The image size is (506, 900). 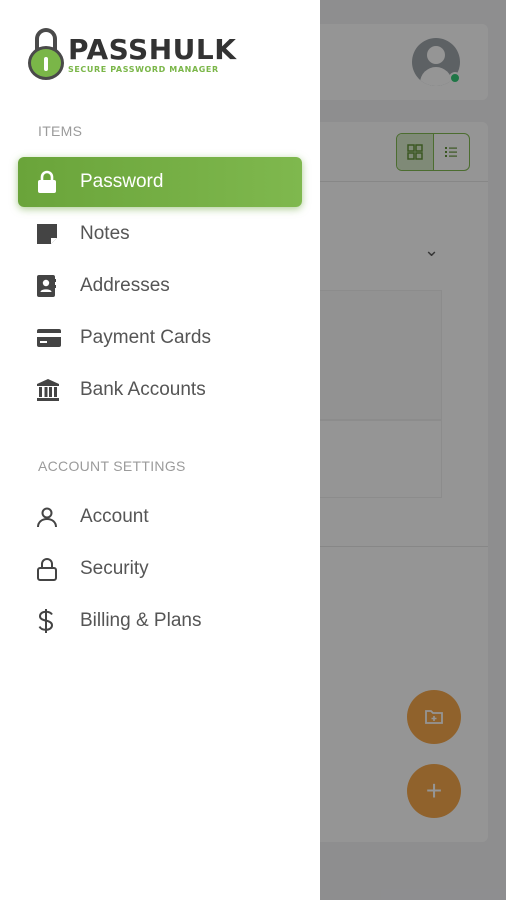 I want to click on sidebar-item-label: Bank Accounts, so click(x=143, y=389).